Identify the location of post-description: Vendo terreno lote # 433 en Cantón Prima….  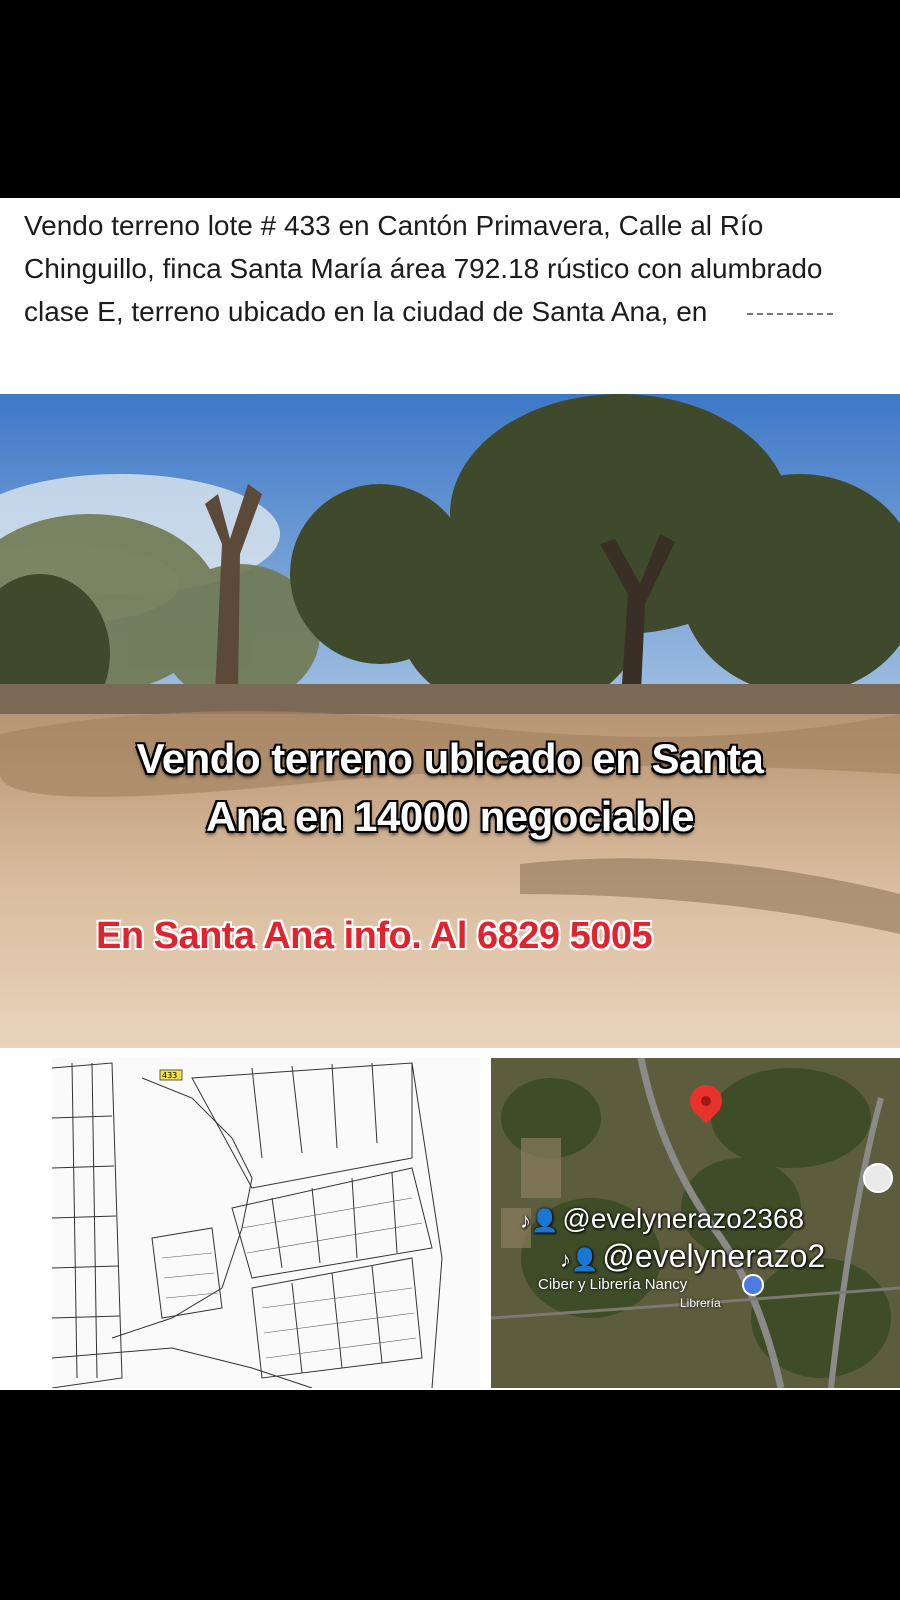
(459, 268).